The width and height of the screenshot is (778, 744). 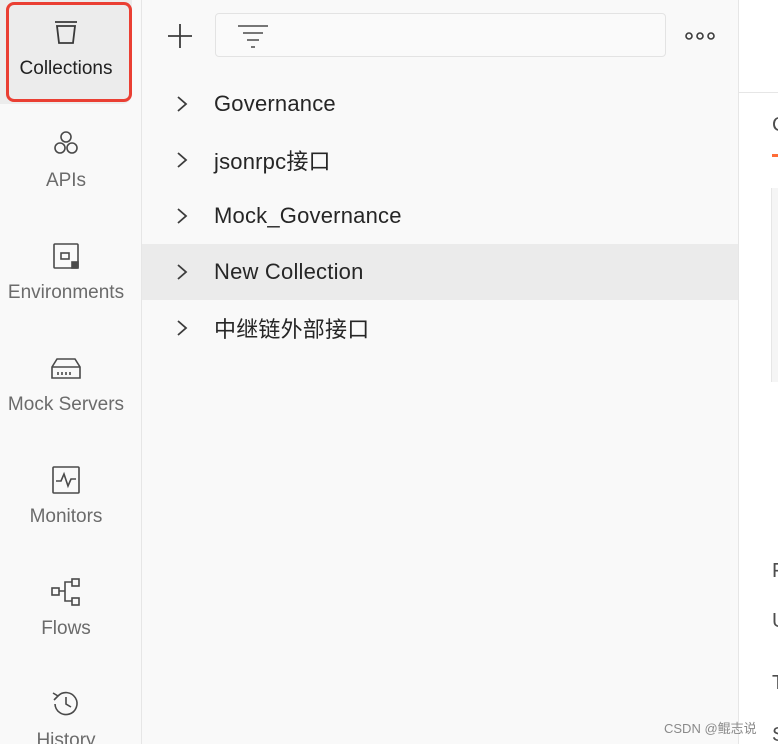 I want to click on text-fragment: F, so click(x=775, y=571).